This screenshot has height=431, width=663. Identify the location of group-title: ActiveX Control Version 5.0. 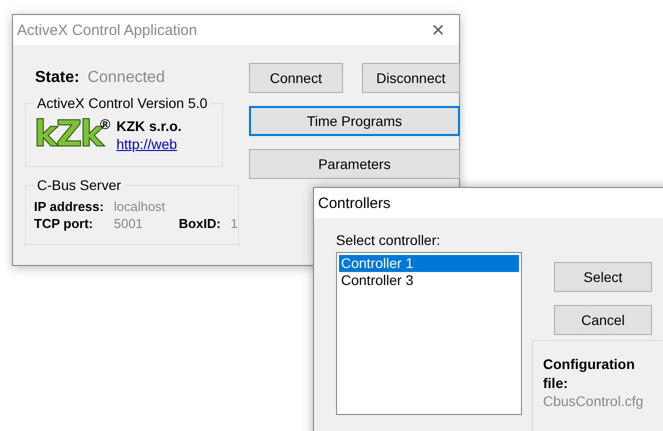
(122, 103).